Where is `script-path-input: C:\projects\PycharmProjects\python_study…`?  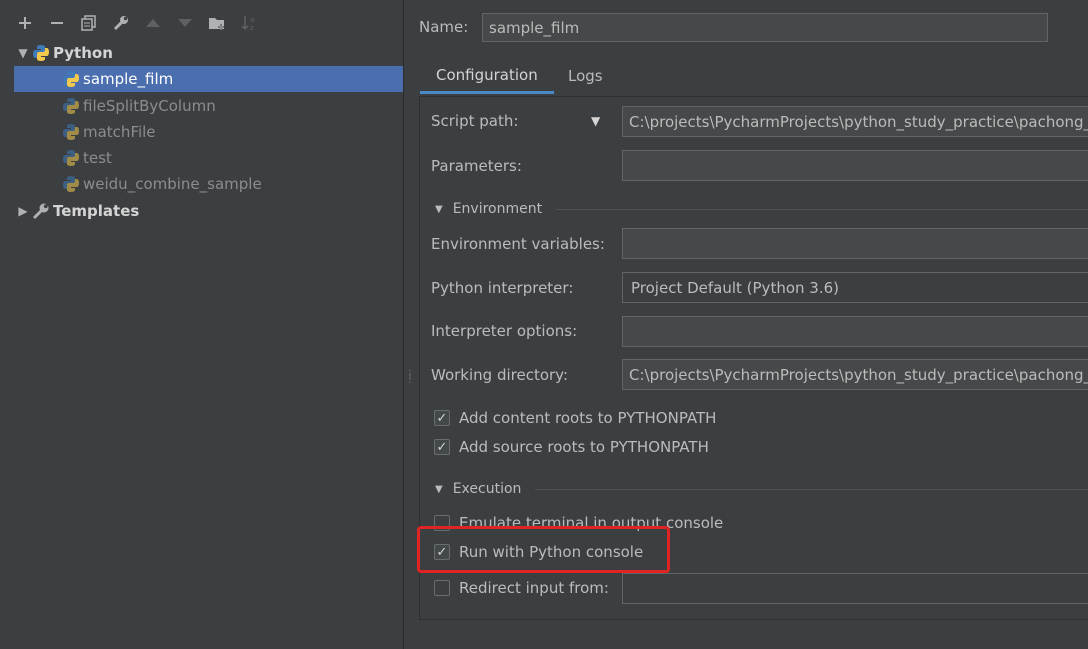 script-path-input: C:\projects\PycharmProjects\python_study… is located at coordinates (855, 121).